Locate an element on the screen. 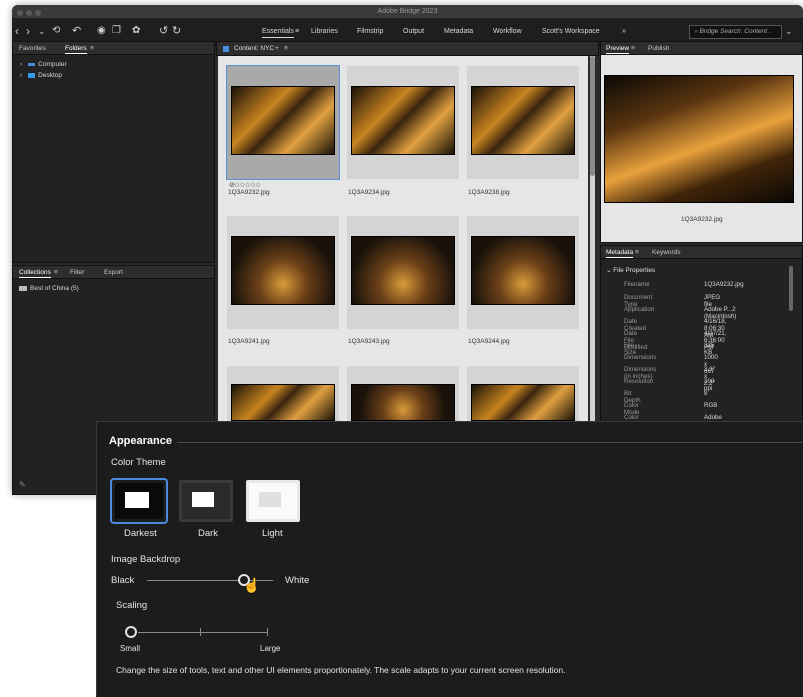  tab-filter: Filter is located at coordinates (77, 272).